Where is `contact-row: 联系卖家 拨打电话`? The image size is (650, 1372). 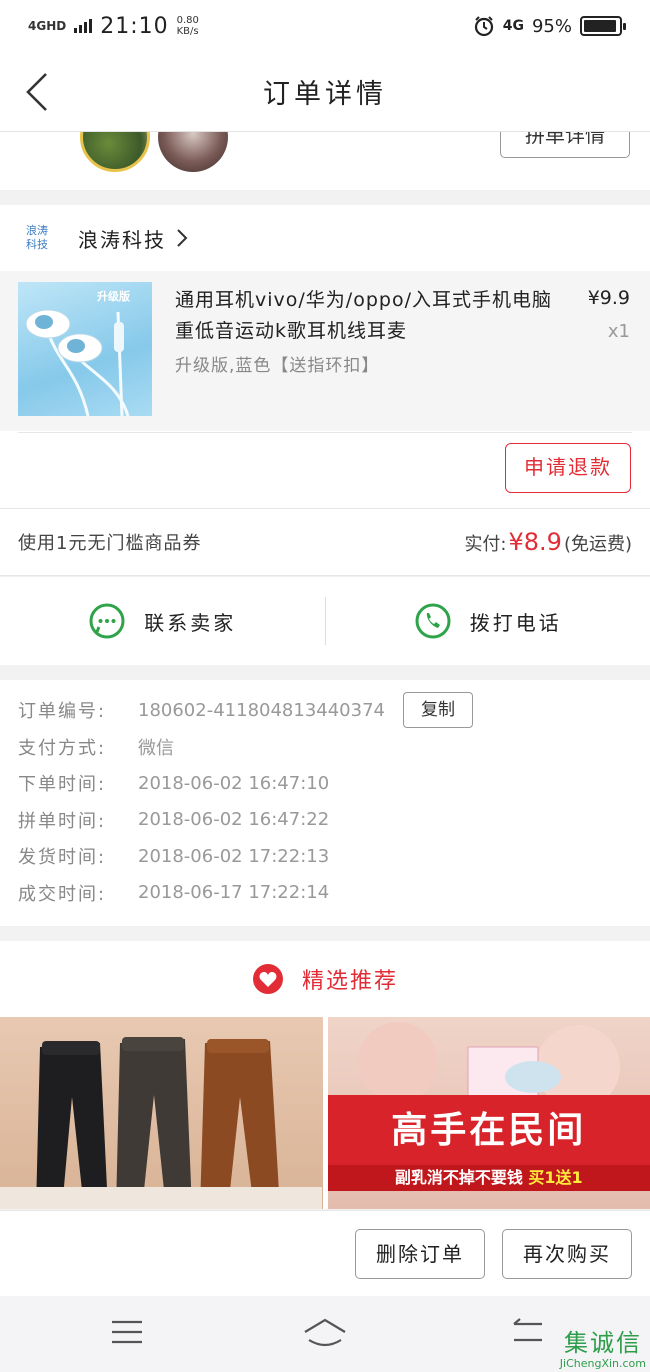 contact-row: 联系卖家 拨打电话 is located at coordinates (325, 621).